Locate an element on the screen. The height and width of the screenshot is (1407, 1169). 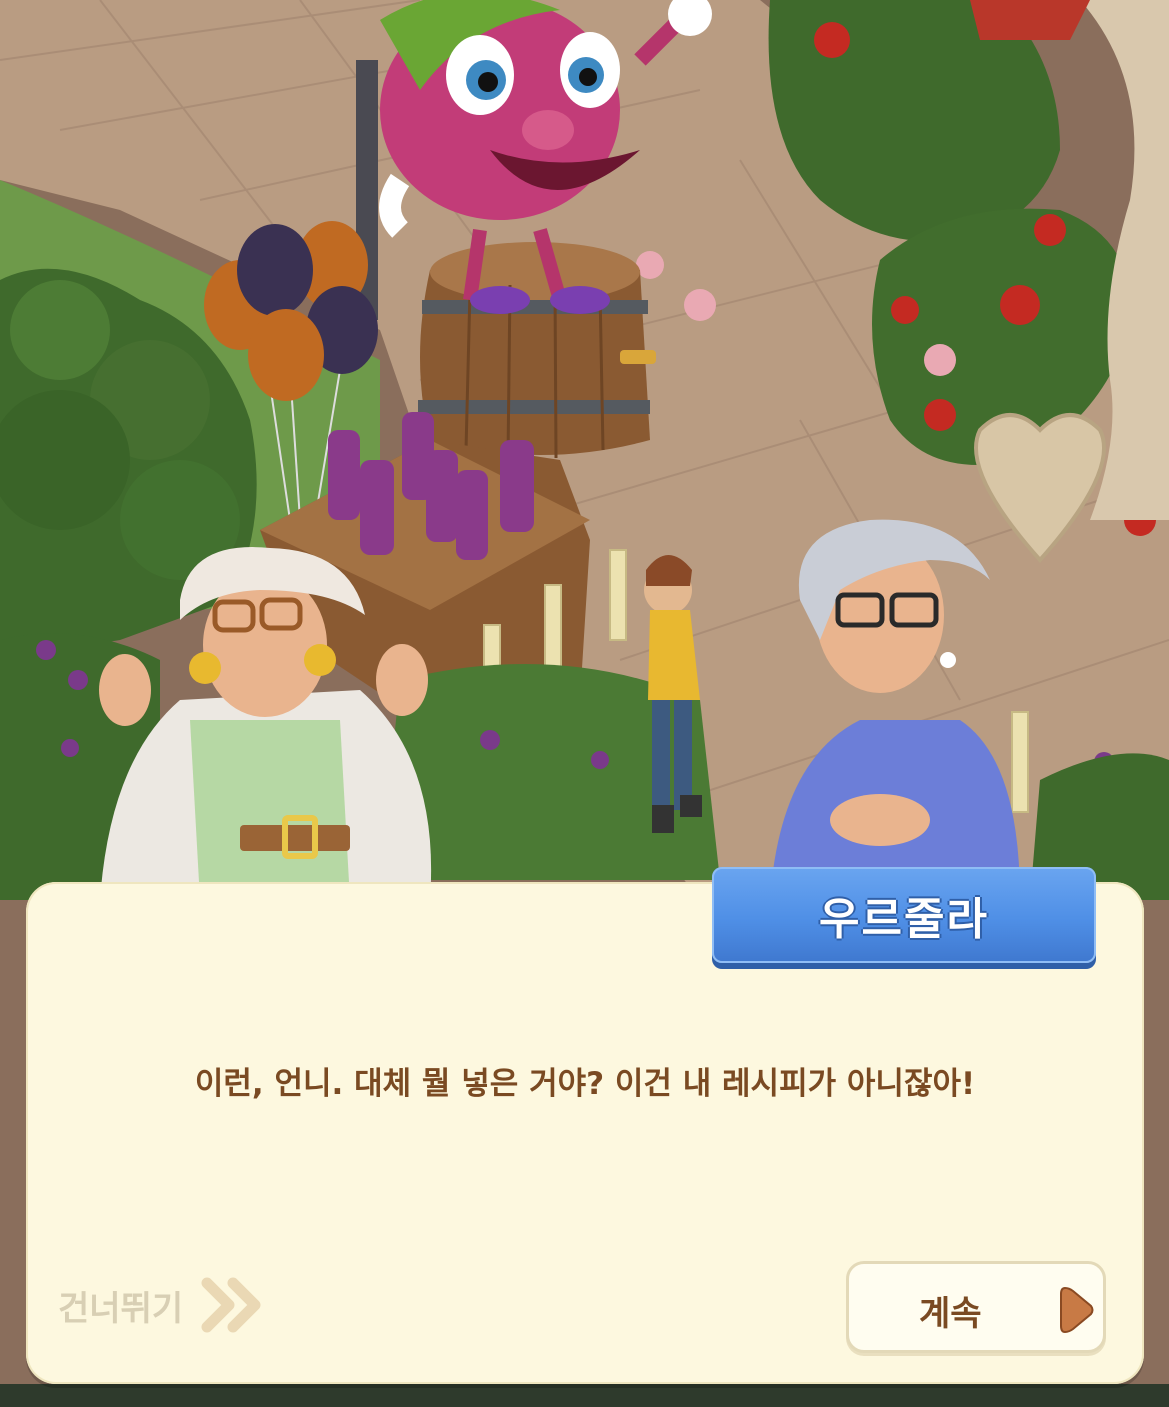
continue-button: 계속 is located at coordinates (976, 1307).